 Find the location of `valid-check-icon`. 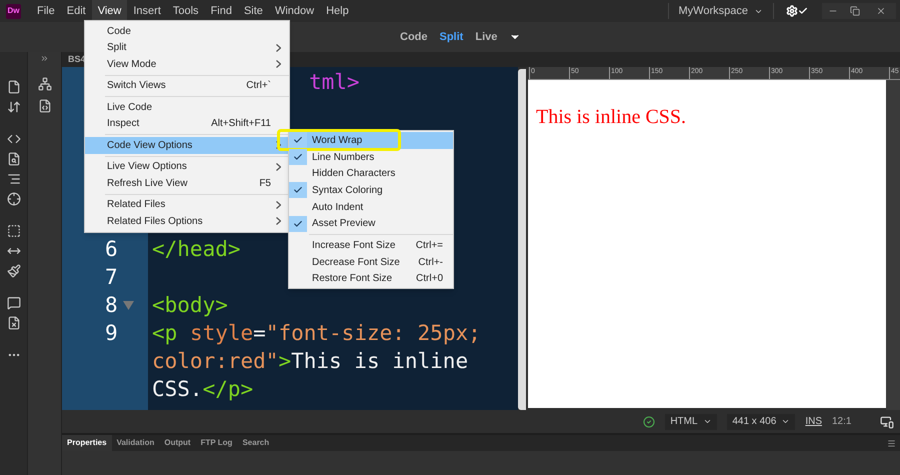

valid-check-icon is located at coordinates (649, 422).